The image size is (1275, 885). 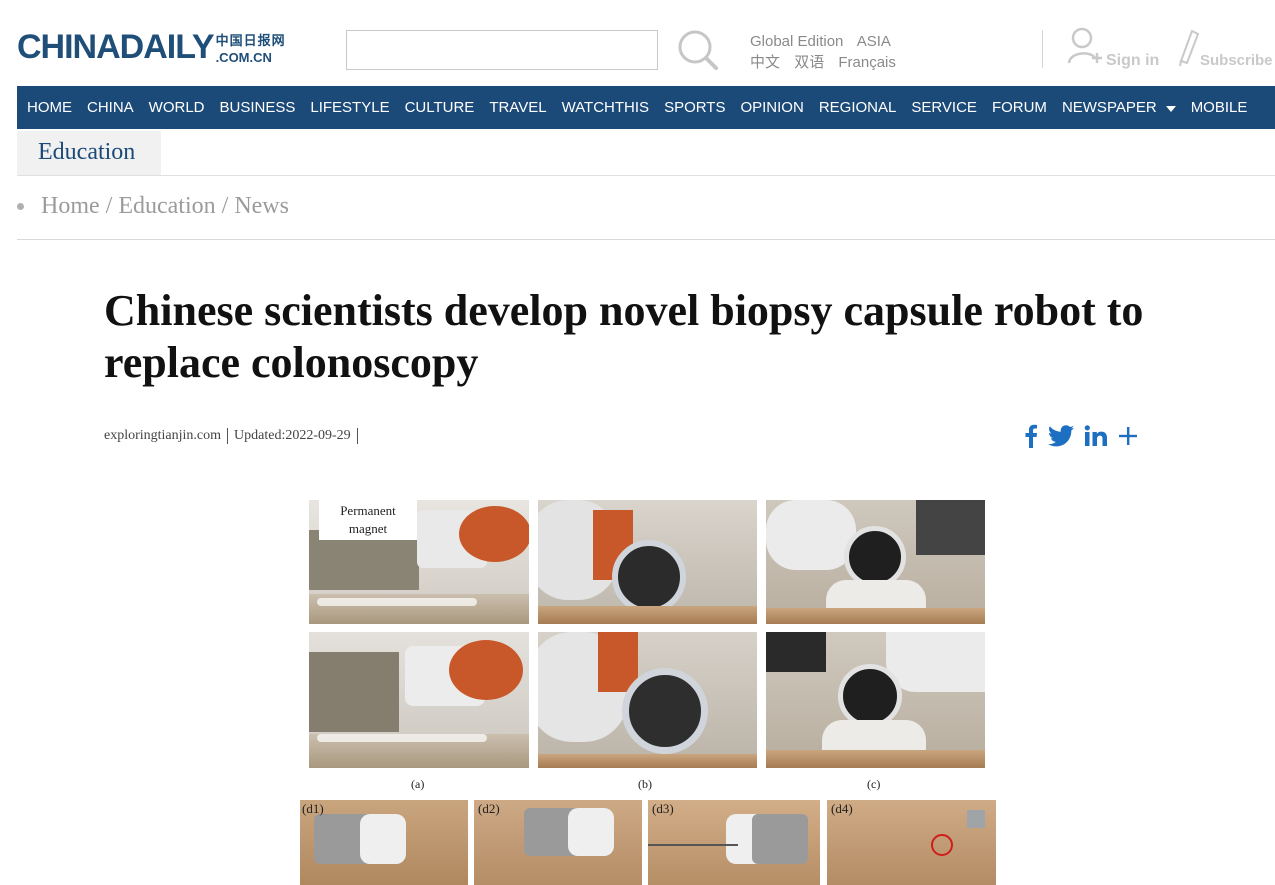 What do you see at coordinates (292, 435) in the screenshot?
I see `article-updated: Updated:2022-09-29` at bounding box center [292, 435].